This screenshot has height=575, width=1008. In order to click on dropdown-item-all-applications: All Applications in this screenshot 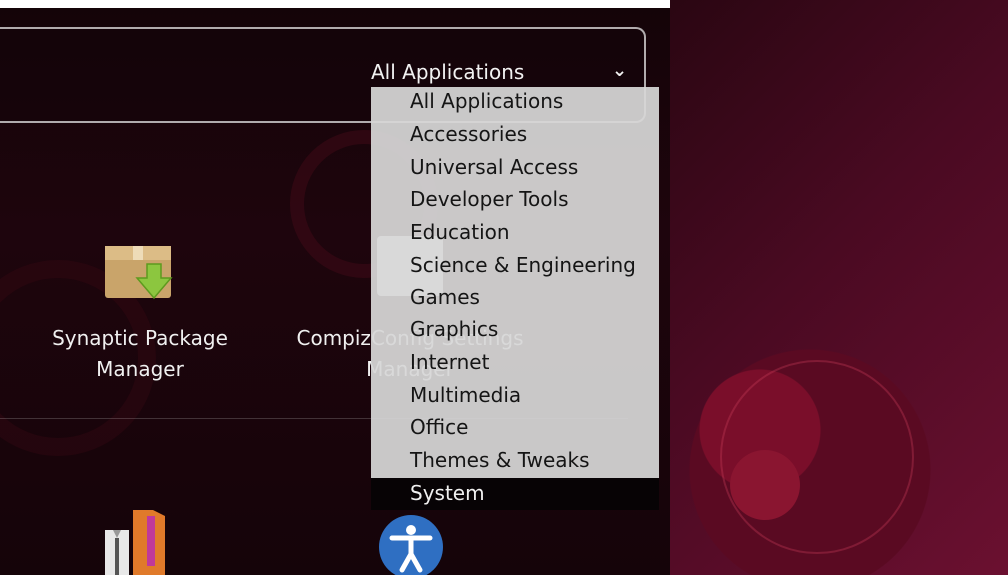, I will do `click(486, 101)`.